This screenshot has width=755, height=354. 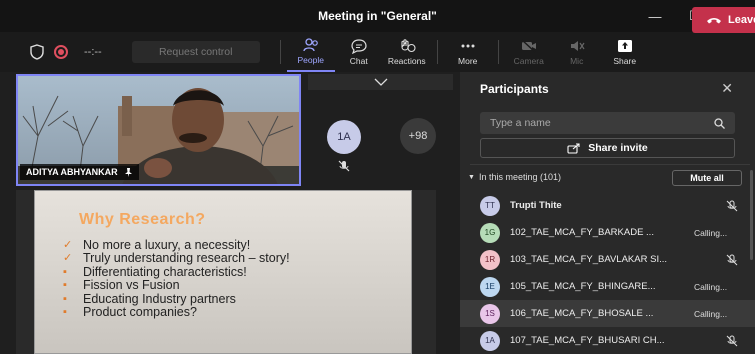 I want to click on window-title: Meeting in "General", so click(x=377, y=16).